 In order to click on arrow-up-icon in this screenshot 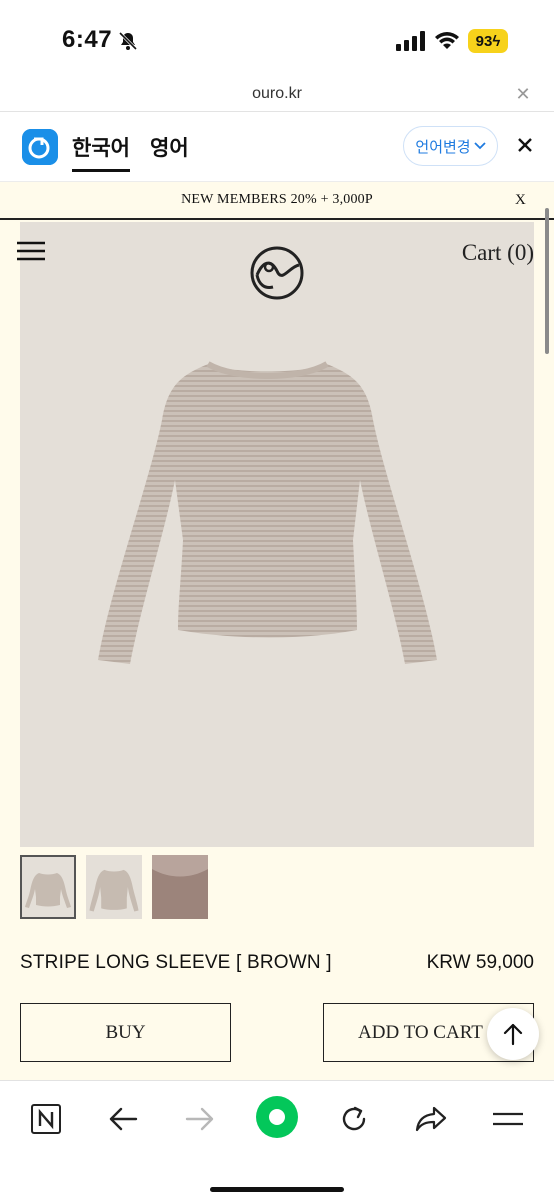, I will do `click(513, 1034)`.